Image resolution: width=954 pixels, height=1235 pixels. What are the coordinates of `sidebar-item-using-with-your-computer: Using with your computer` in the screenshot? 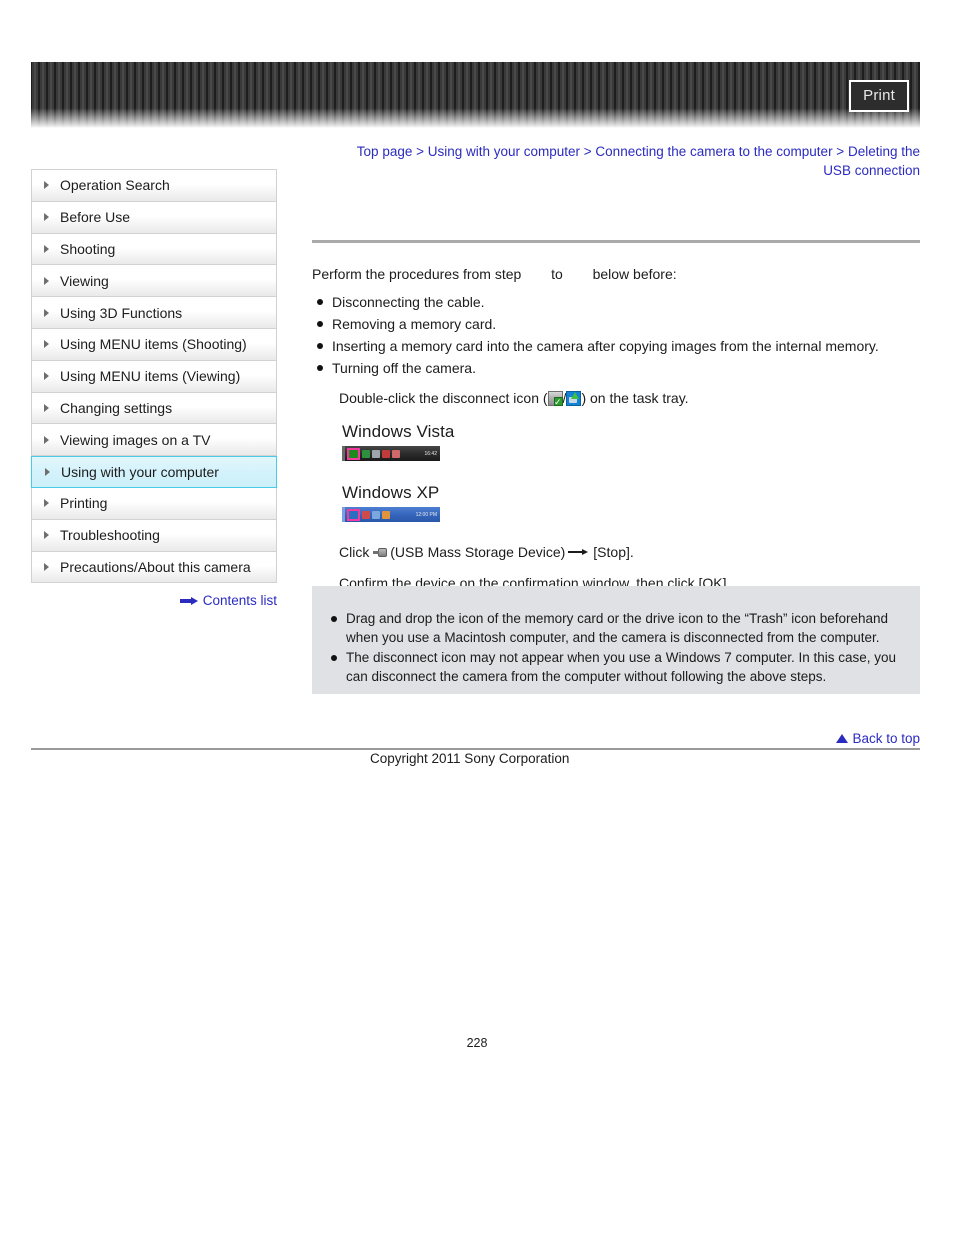 It's located at (154, 472).